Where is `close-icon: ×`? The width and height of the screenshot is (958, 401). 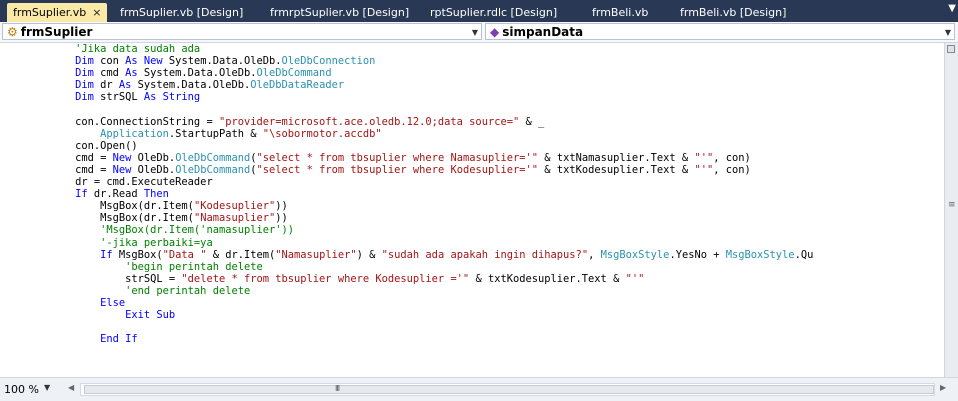
close-icon: × is located at coordinates (96, 12).